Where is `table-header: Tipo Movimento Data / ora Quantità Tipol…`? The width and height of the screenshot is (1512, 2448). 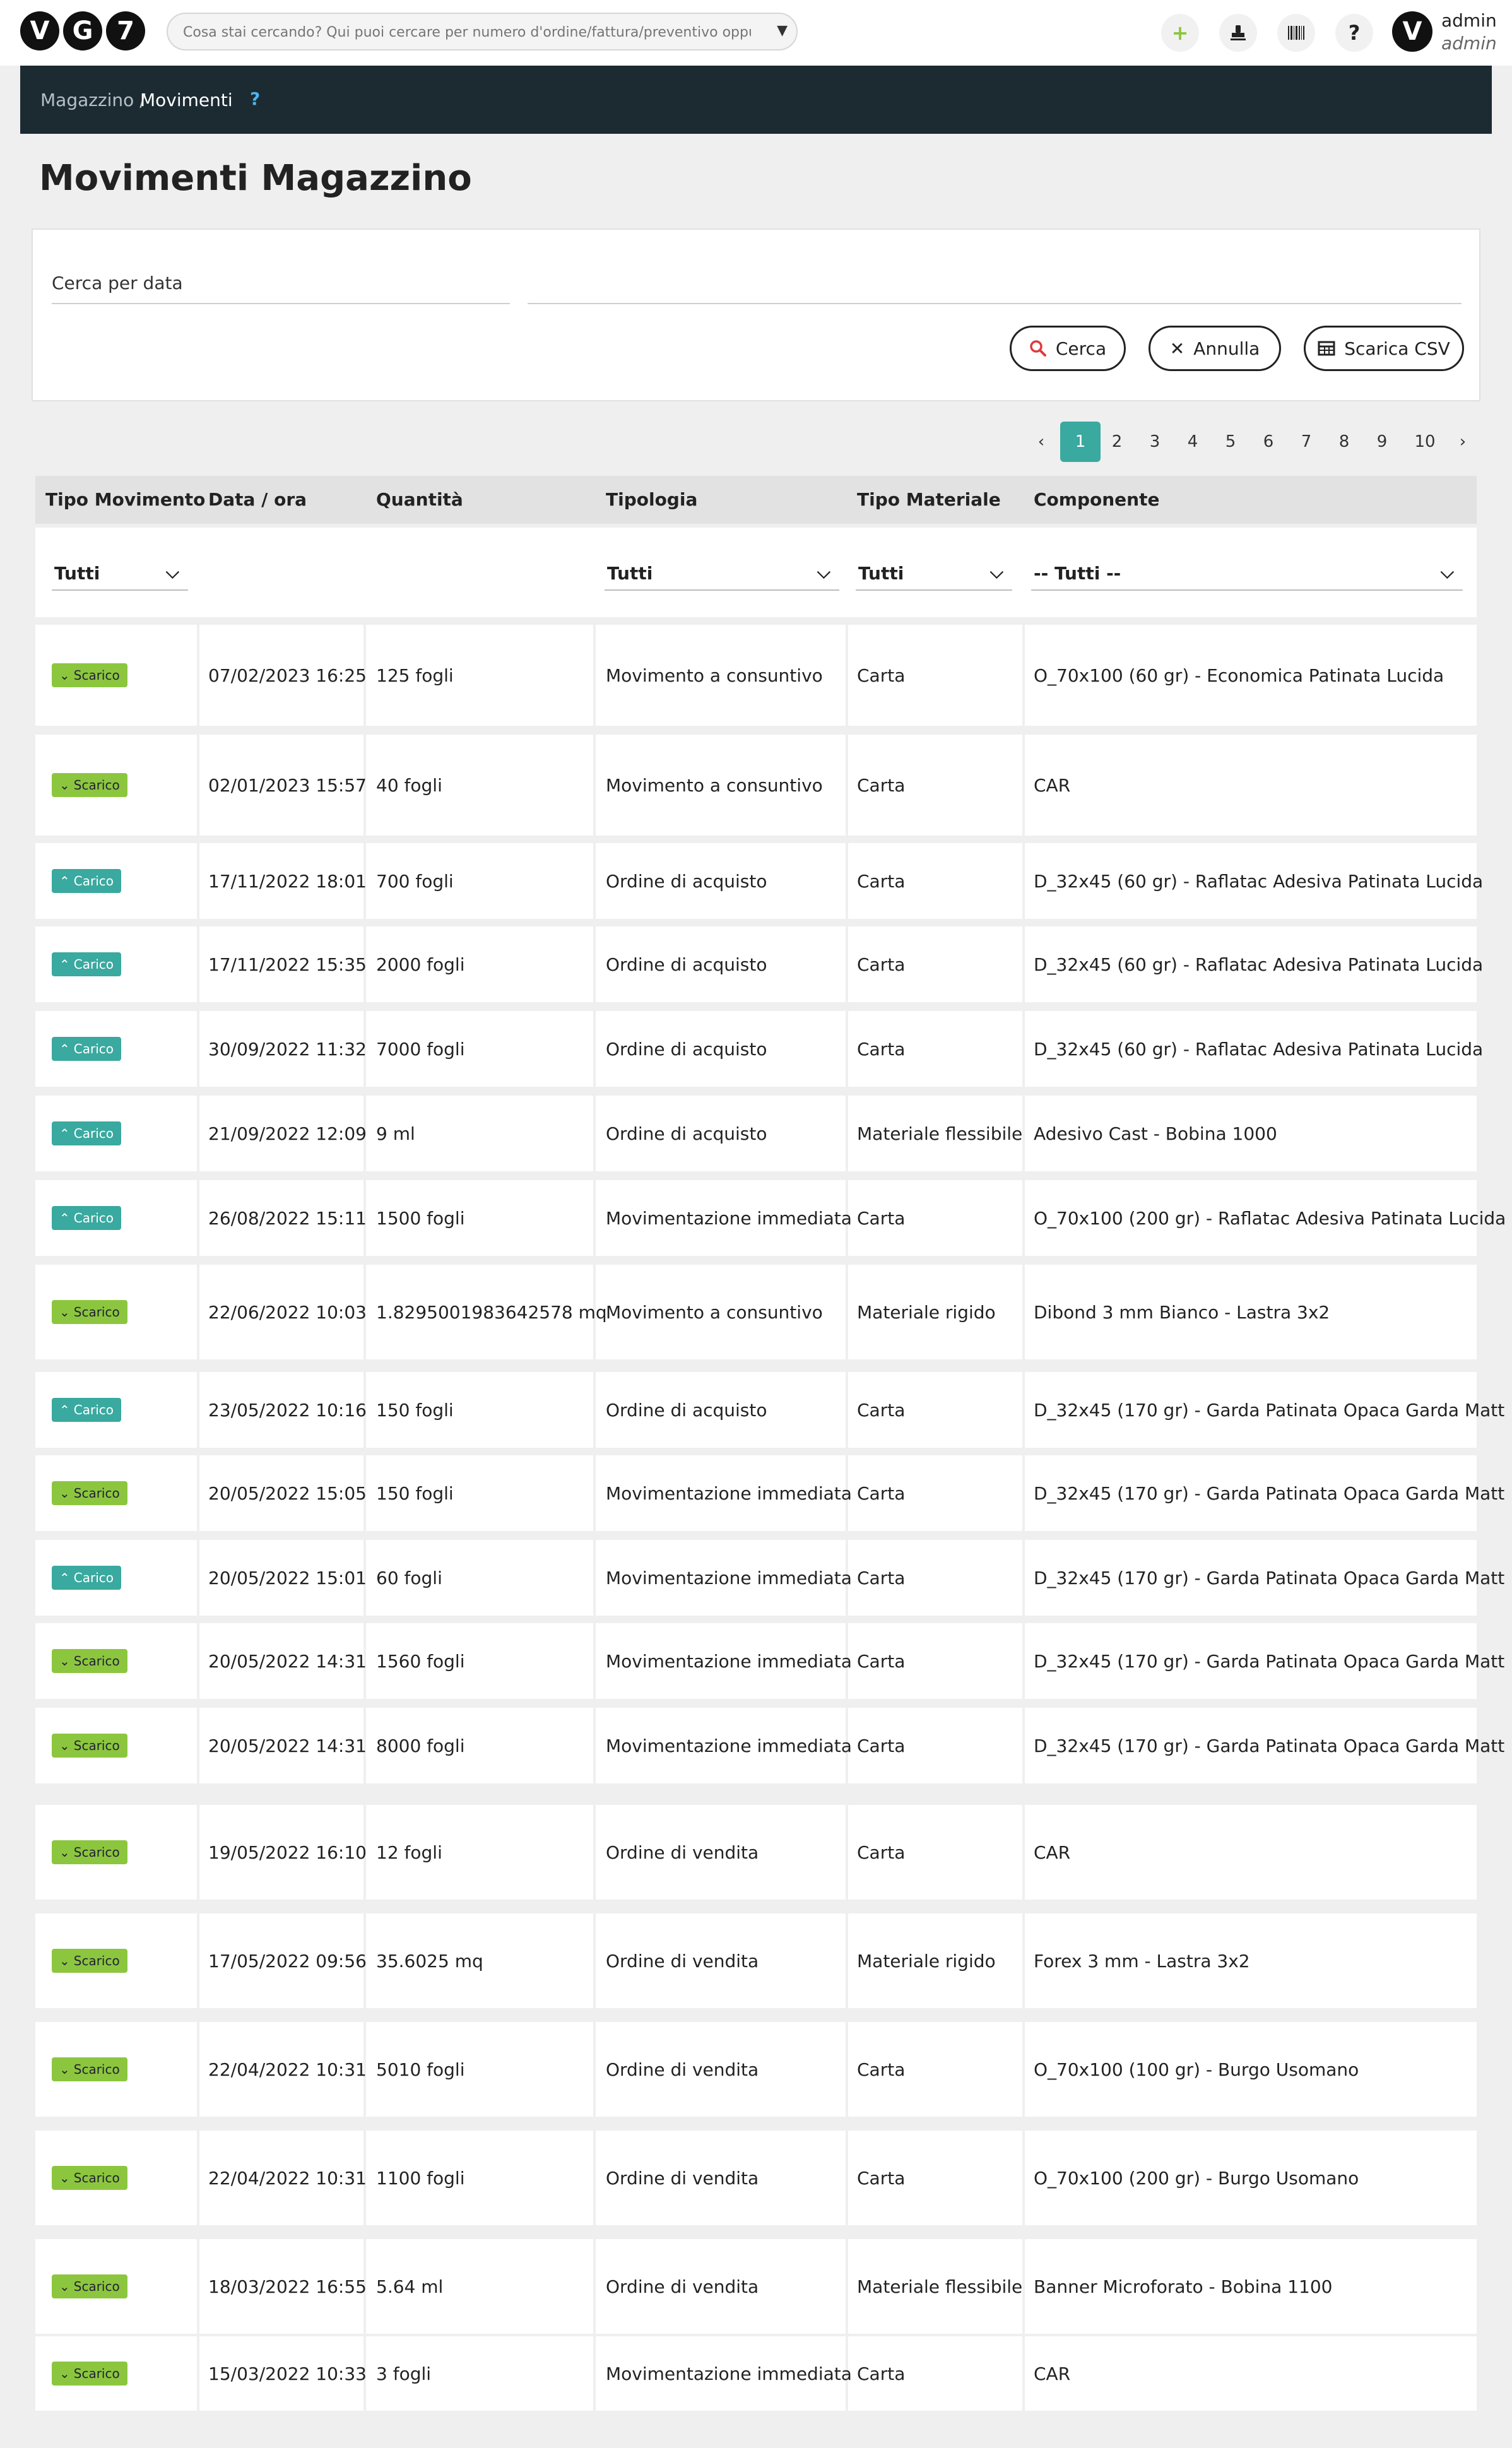 table-header: Tipo Movimento Data / ora Quantità Tipol… is located at coordinates (756, 500).